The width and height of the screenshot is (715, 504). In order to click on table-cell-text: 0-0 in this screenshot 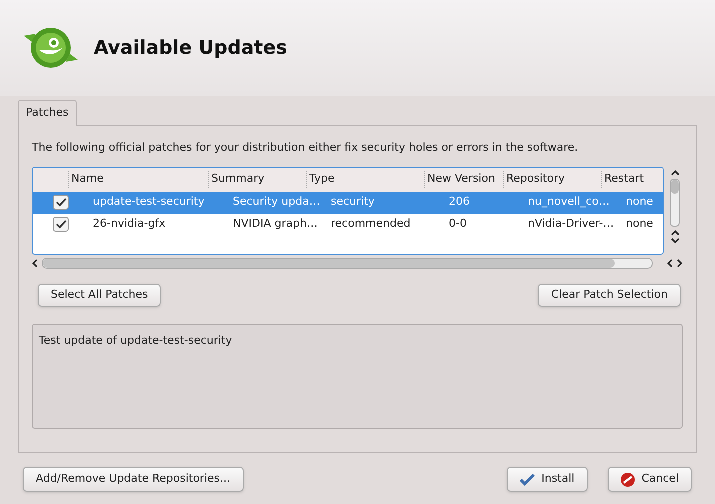, I will do `click(458, 224)`.